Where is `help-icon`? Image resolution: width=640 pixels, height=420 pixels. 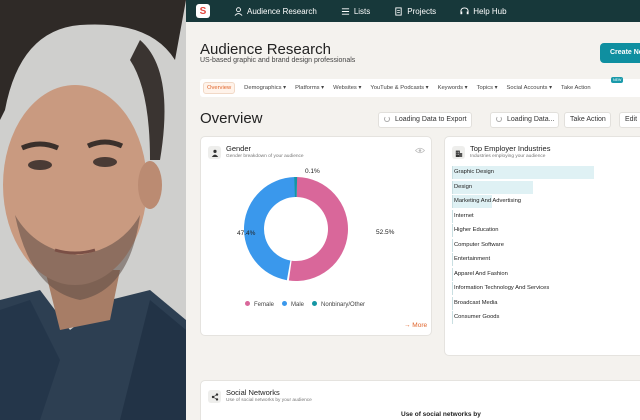
help-icon is located at coordinates (464, 11).